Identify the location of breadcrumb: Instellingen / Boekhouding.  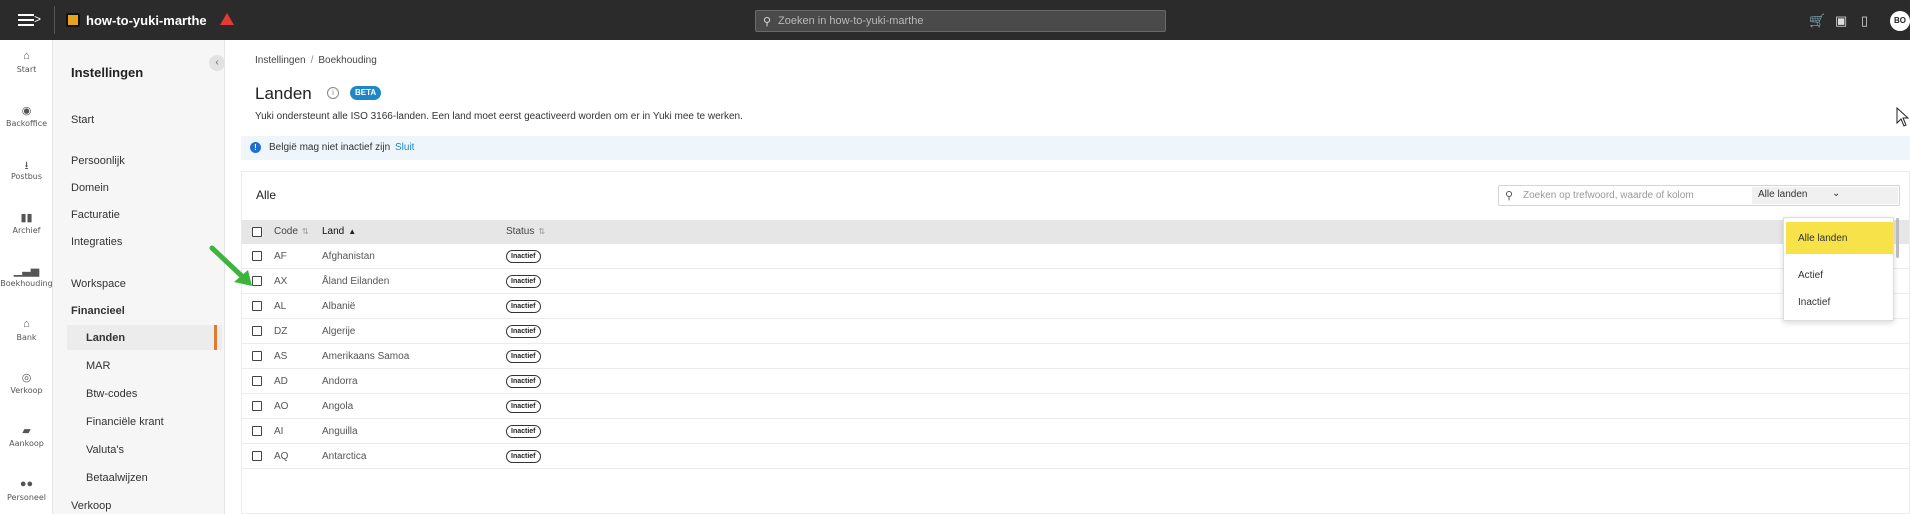
(316, 60).